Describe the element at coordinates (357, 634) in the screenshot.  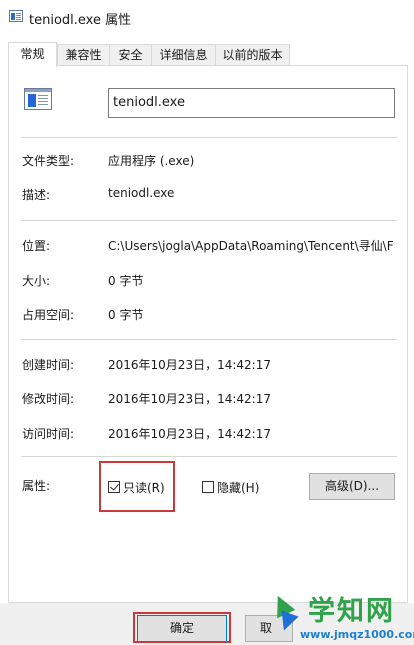
I see `watermark-url: www.jmqz1000.com` at that location.